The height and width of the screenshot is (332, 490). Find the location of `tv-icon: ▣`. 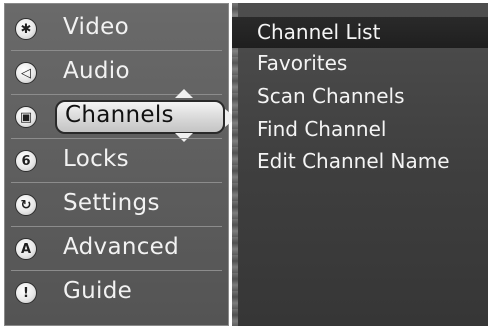

tv-icon: ▣ is located at coordinates (26, 117).